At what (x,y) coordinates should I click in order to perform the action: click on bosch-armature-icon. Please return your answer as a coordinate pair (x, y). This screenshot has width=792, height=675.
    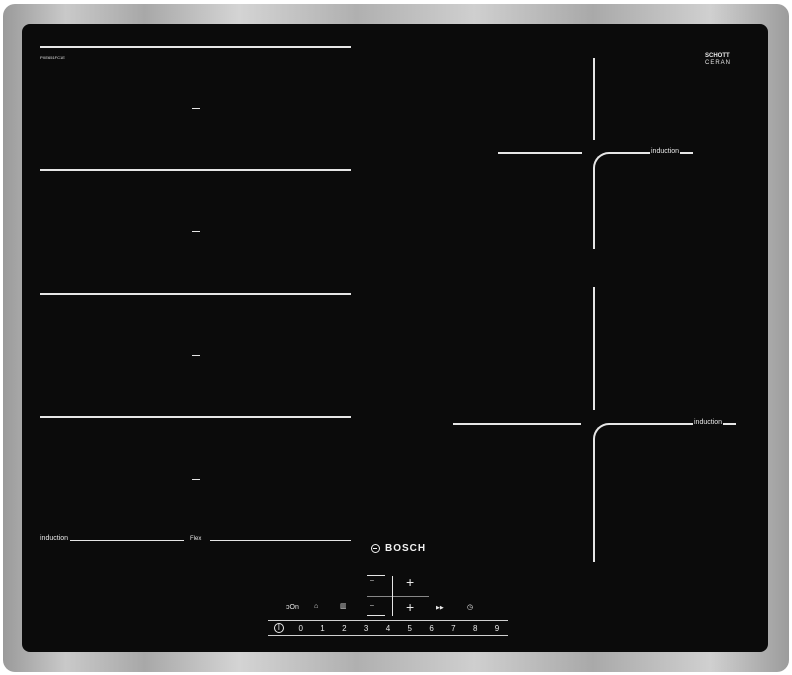
    Looking at the image, I should click on (375, 548).